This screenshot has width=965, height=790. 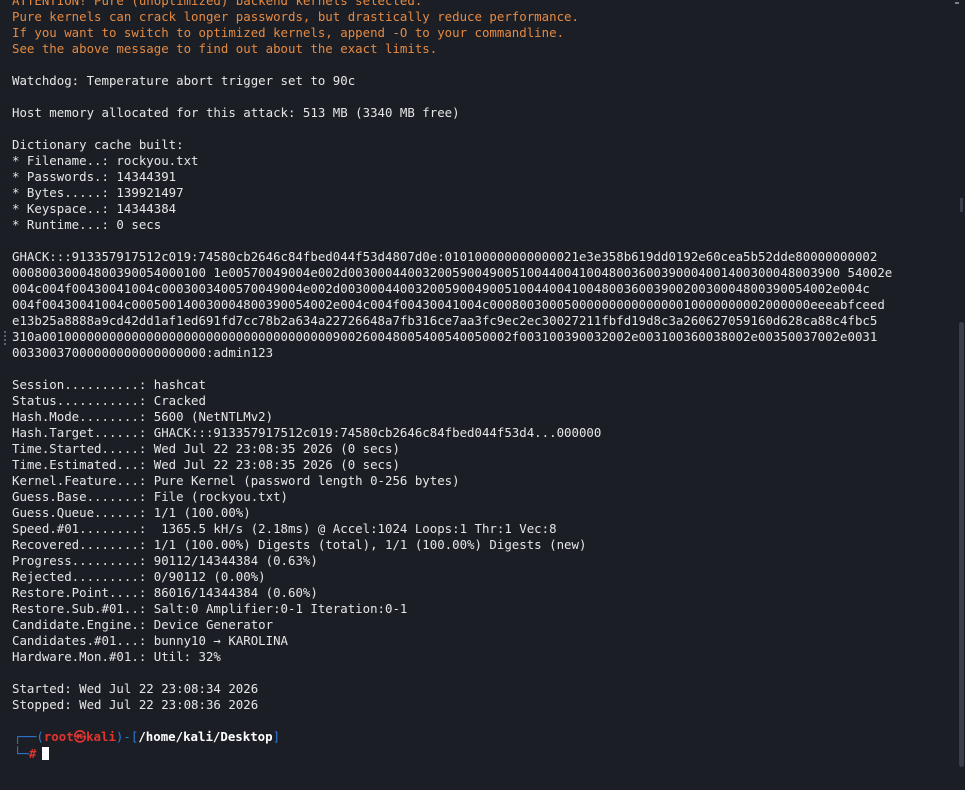 I want to click on prompt-header: ┌──(root㉿kali)-[/home/kali/Desktop], so click(x=264, y=736).